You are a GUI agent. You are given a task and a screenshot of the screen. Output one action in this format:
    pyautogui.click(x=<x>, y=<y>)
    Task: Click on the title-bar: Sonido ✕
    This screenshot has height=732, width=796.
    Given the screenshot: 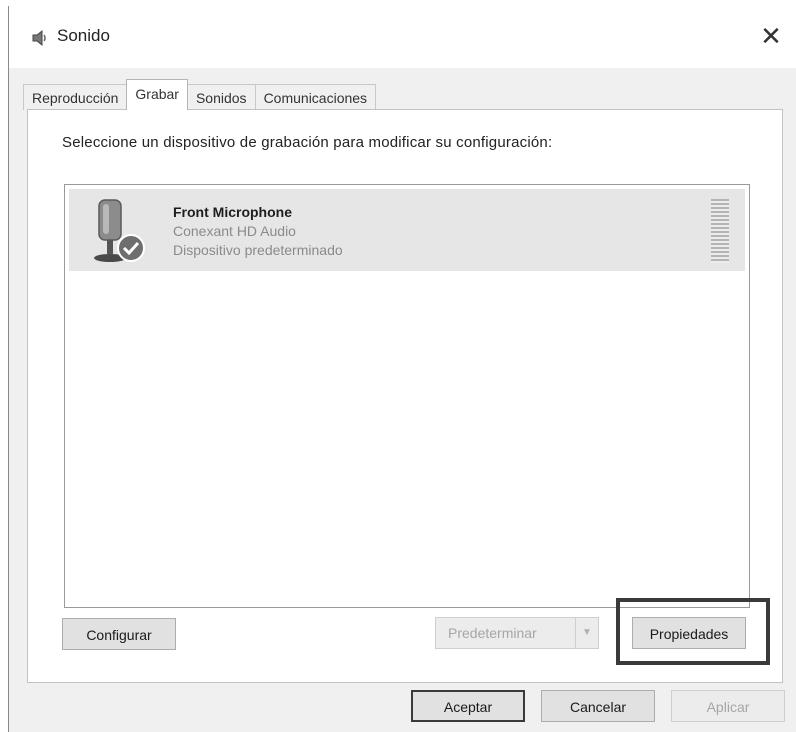 What is the action you would take?
    pyautogui.click(x=402, y=37)
    